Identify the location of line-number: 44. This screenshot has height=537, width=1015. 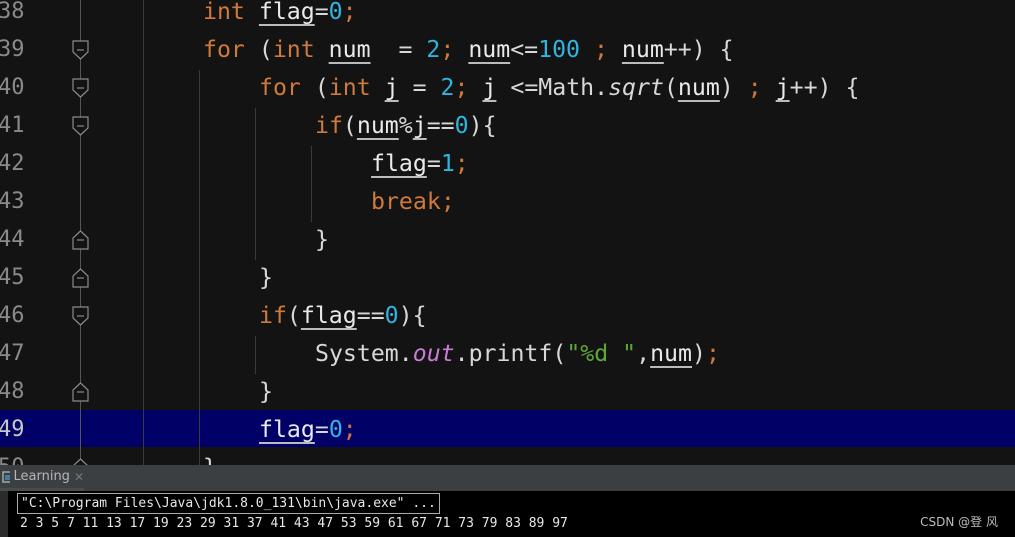
(12, 239).